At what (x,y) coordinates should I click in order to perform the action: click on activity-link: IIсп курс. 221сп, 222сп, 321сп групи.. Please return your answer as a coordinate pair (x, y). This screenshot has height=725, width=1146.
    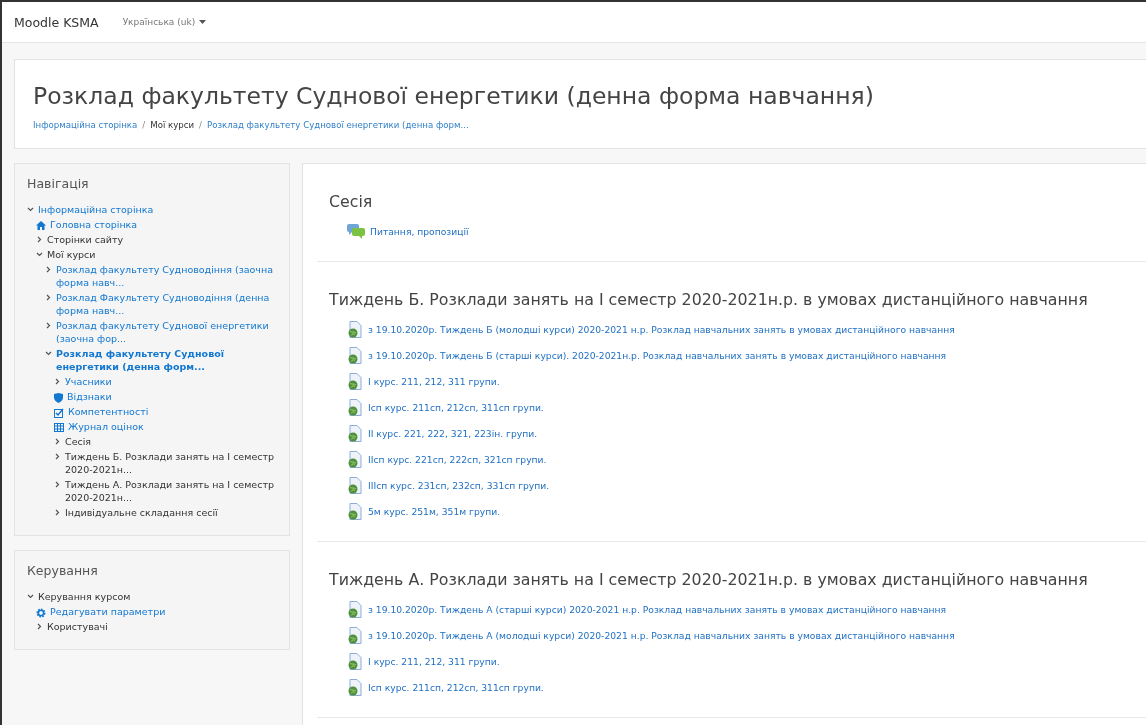
    Looking at the image, I should click on (457, 459).